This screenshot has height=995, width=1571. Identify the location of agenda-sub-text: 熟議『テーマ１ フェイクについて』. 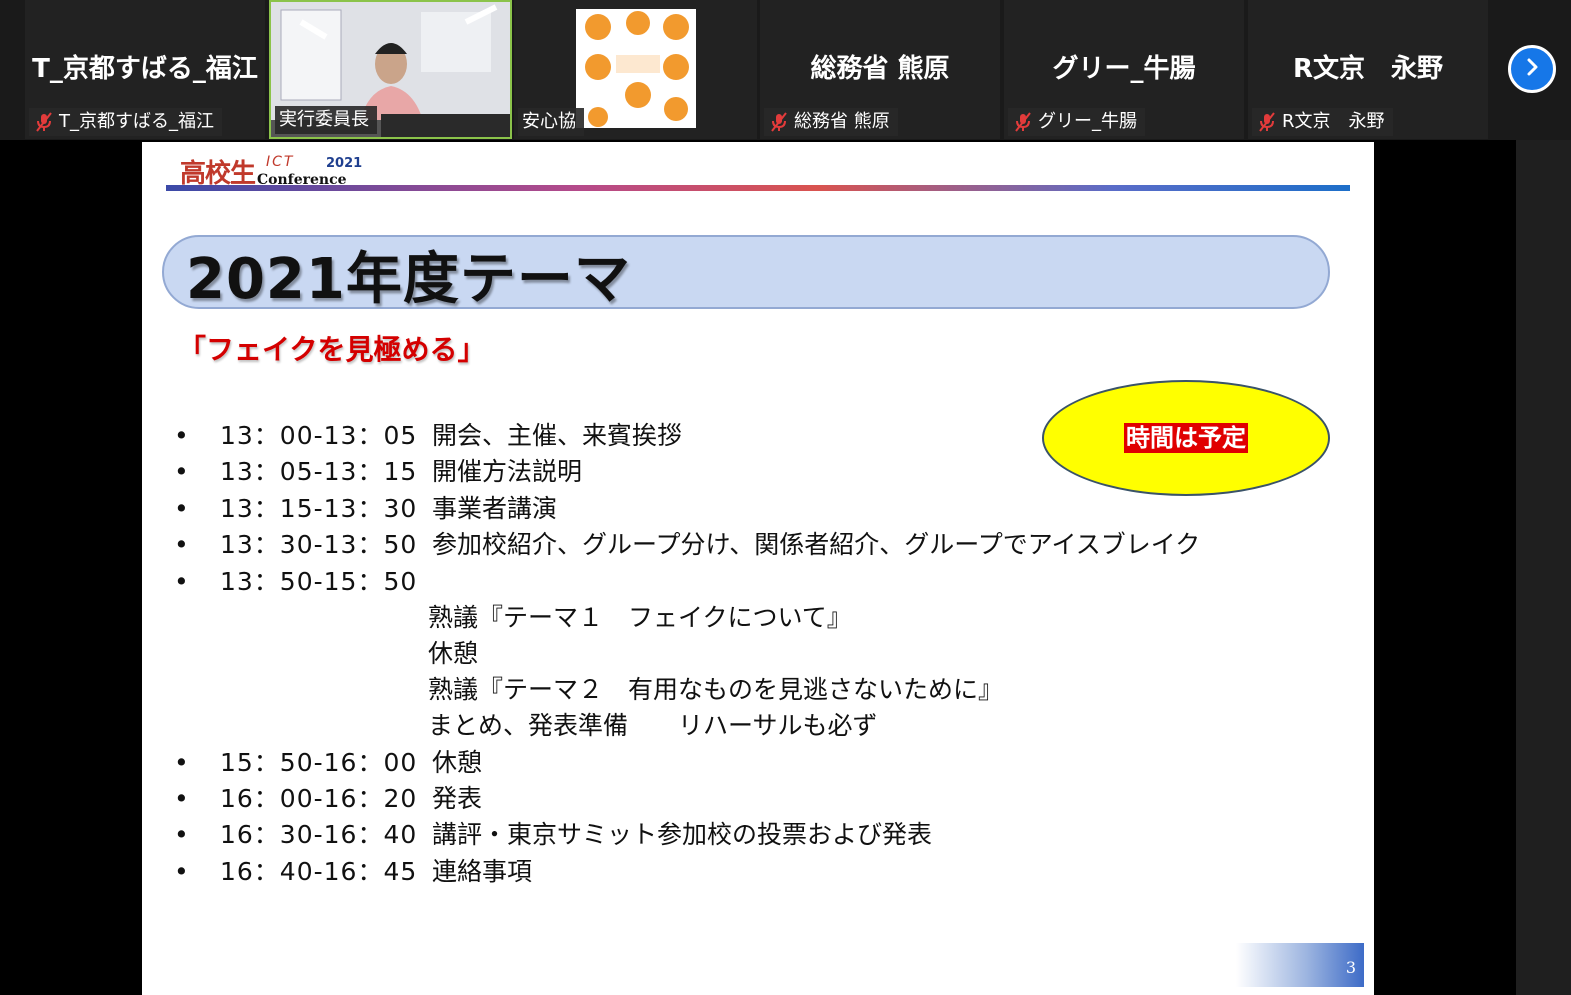
(640, 617).